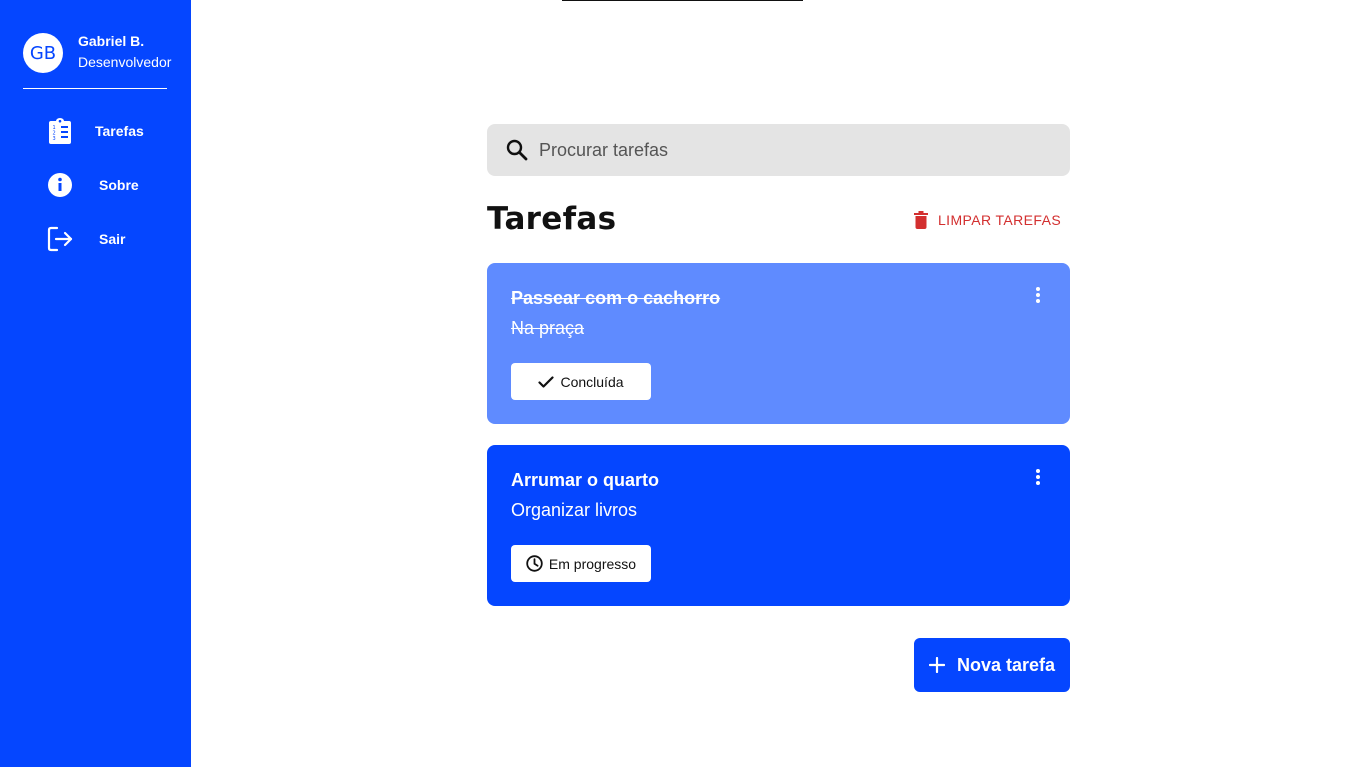 This screenshot has height=767, width=1361. What do you see at coordinates (936, 665) in the screenshot?
I see `plus-icon` at bounding box center [936, 665].